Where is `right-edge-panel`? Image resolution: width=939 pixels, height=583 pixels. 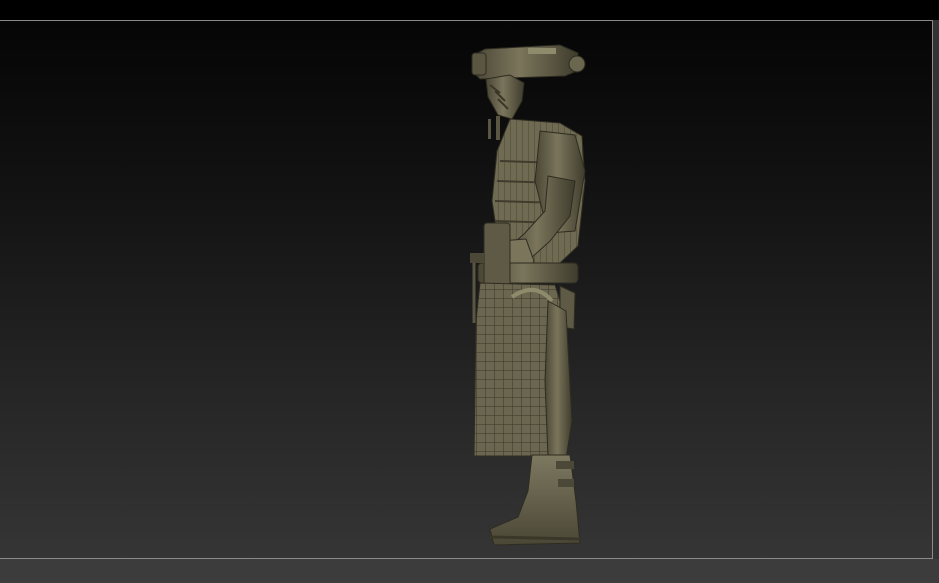 right-edge-panel is located at coordinates (936, 289).